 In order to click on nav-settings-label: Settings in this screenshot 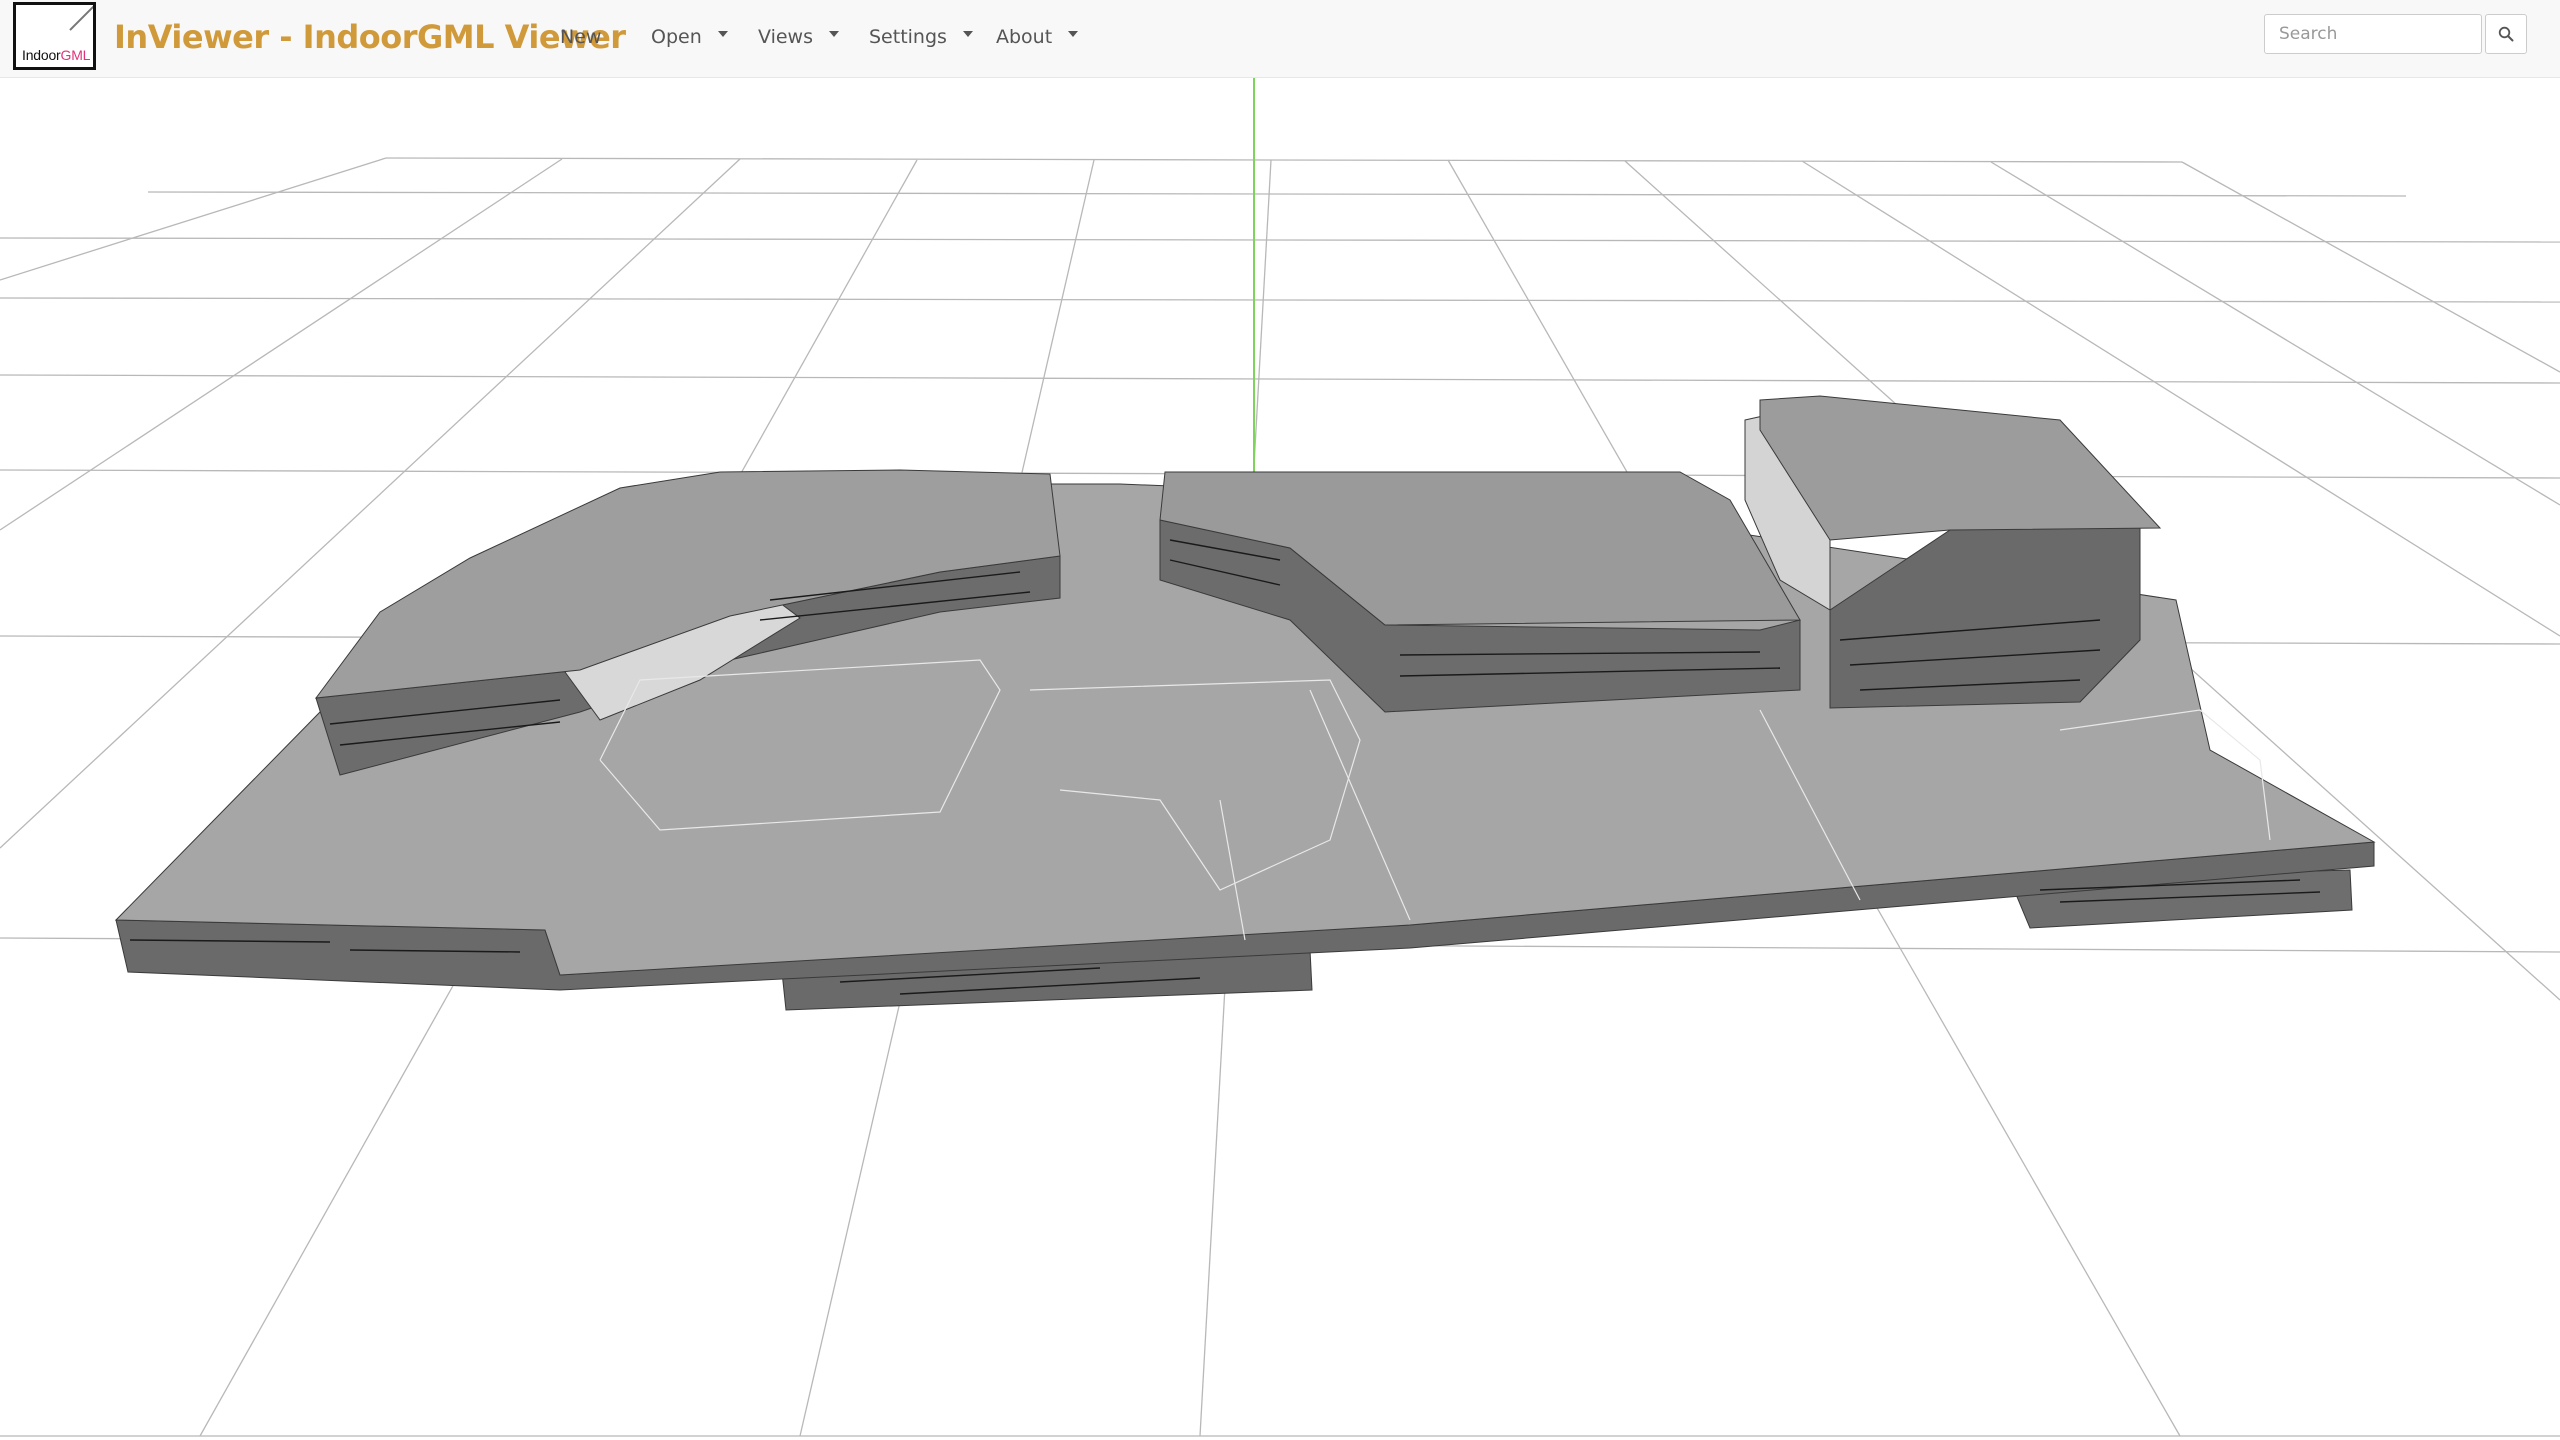, I will do `click(908, 37)`.